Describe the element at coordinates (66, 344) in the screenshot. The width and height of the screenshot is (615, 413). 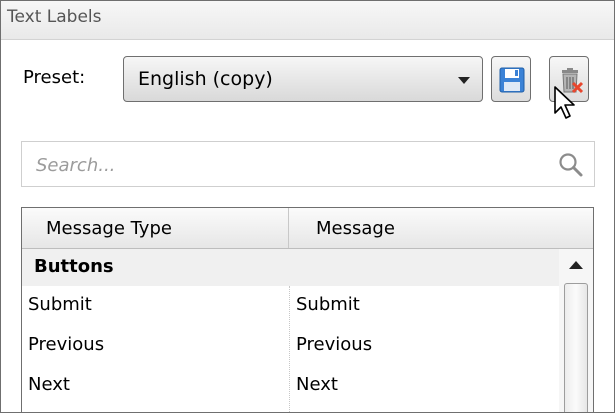
I see `cell-message-type: Previous` at that location.